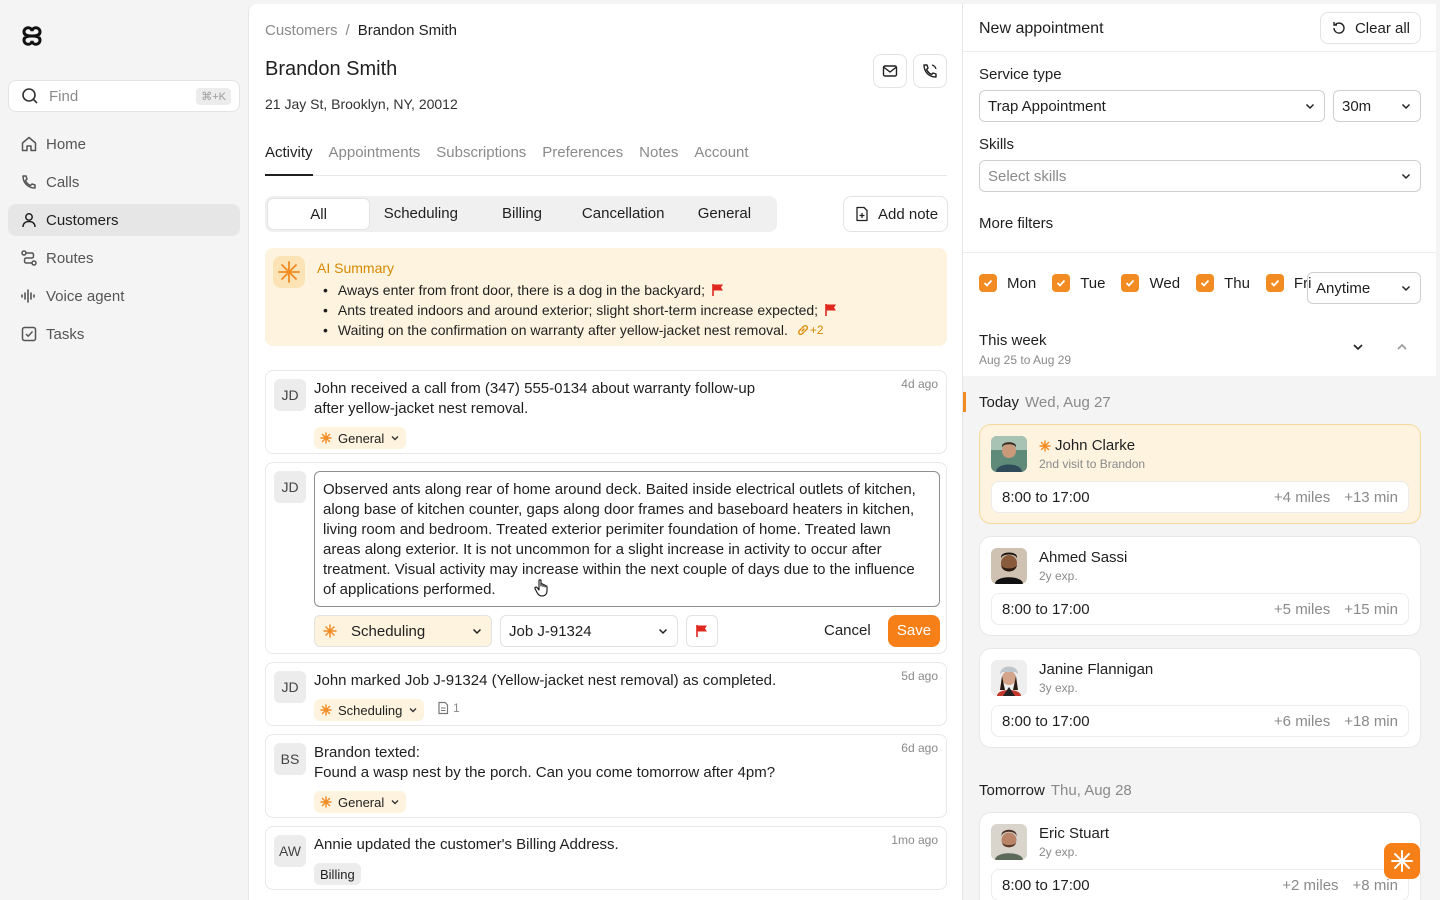 This screenshot has height=900, width=1440. I want to click on category-tag-label: Scheduling, so click(370, 710).